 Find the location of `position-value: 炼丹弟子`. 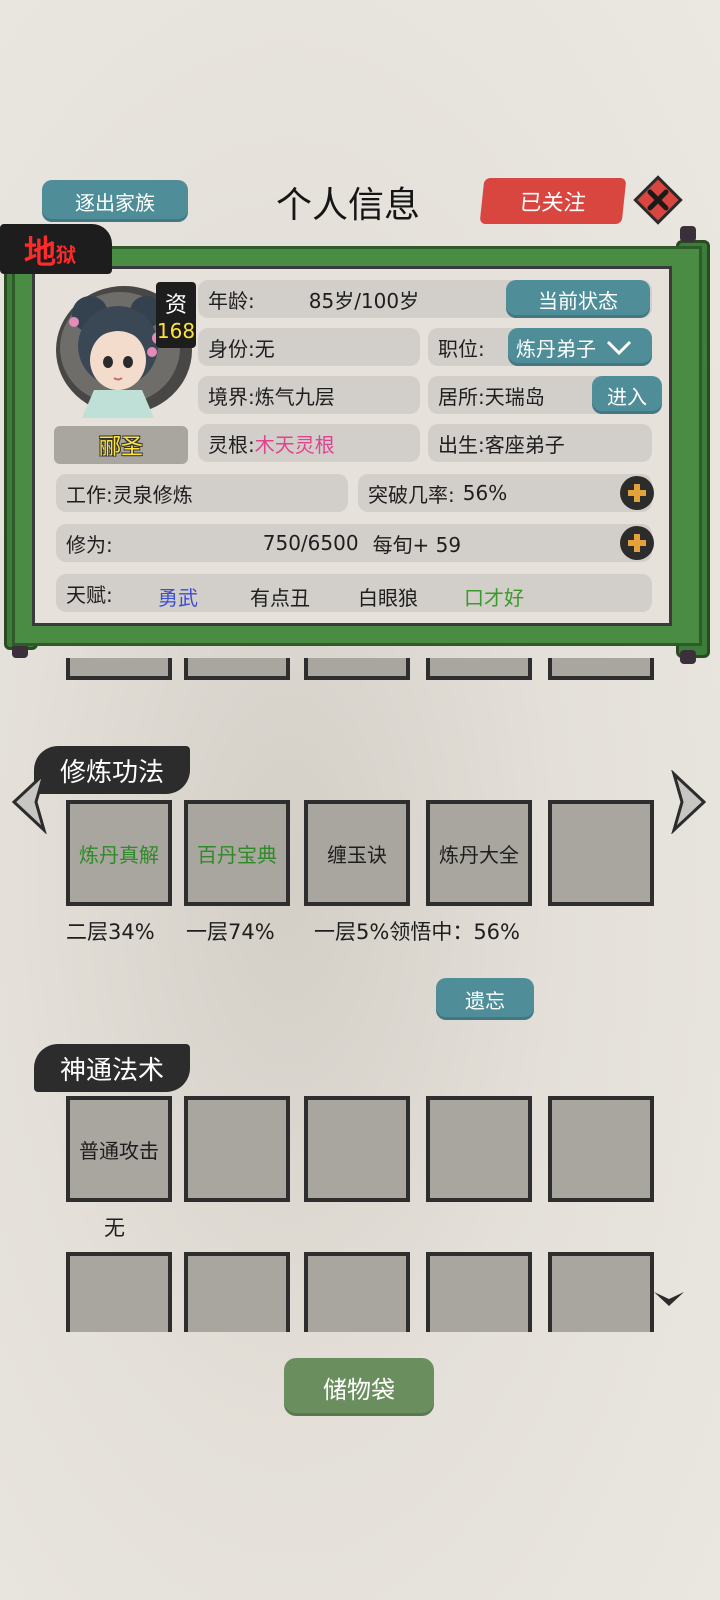

position-value: 炼丹弟子 is located at coordinates (556, 348).